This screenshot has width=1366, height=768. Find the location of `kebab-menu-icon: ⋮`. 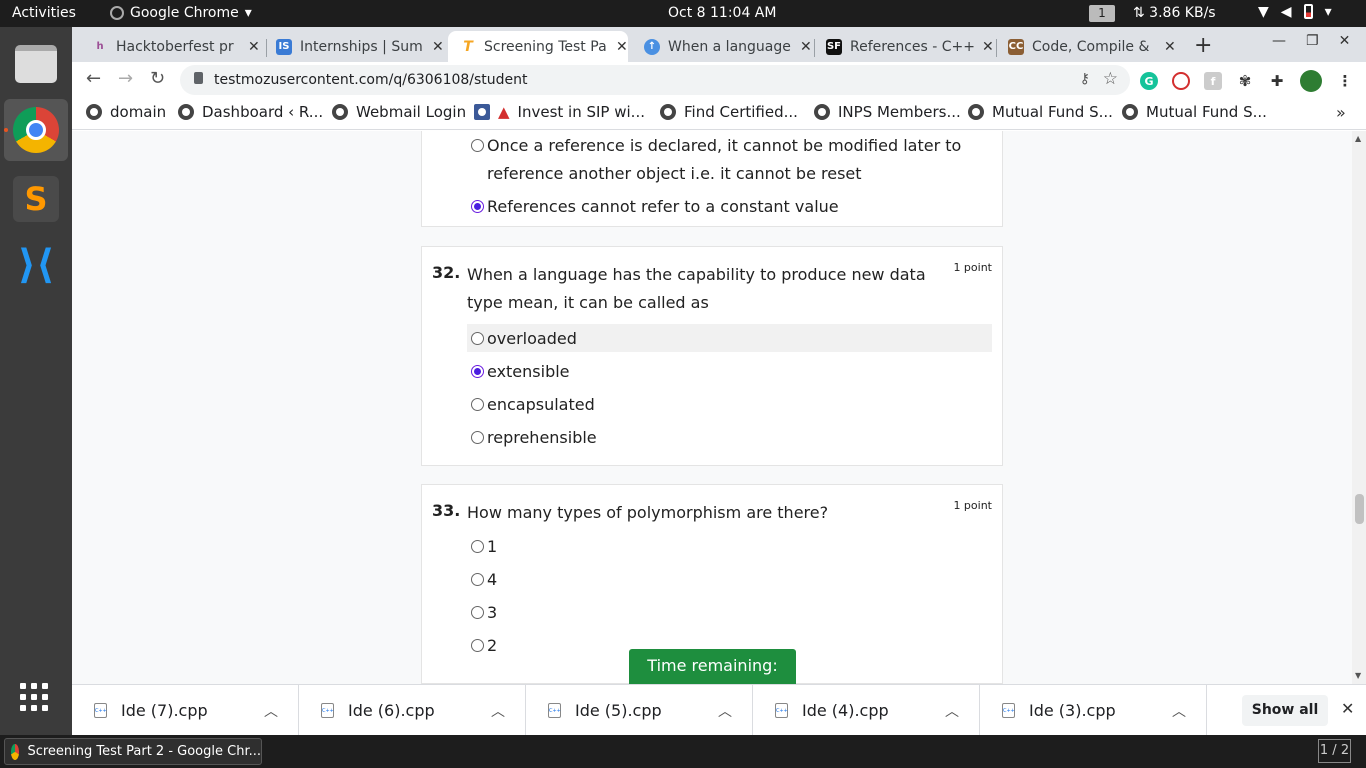

kebab-menu-icon: ⋮ is located at coordinates (1345, 81).